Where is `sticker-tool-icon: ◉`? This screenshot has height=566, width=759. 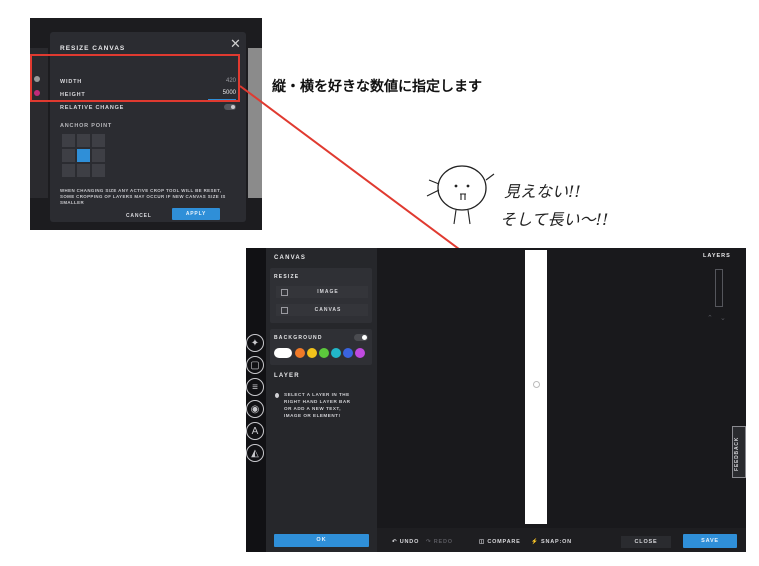
sticker-tool-icon: ◉ is located at coordinates (255, 409).